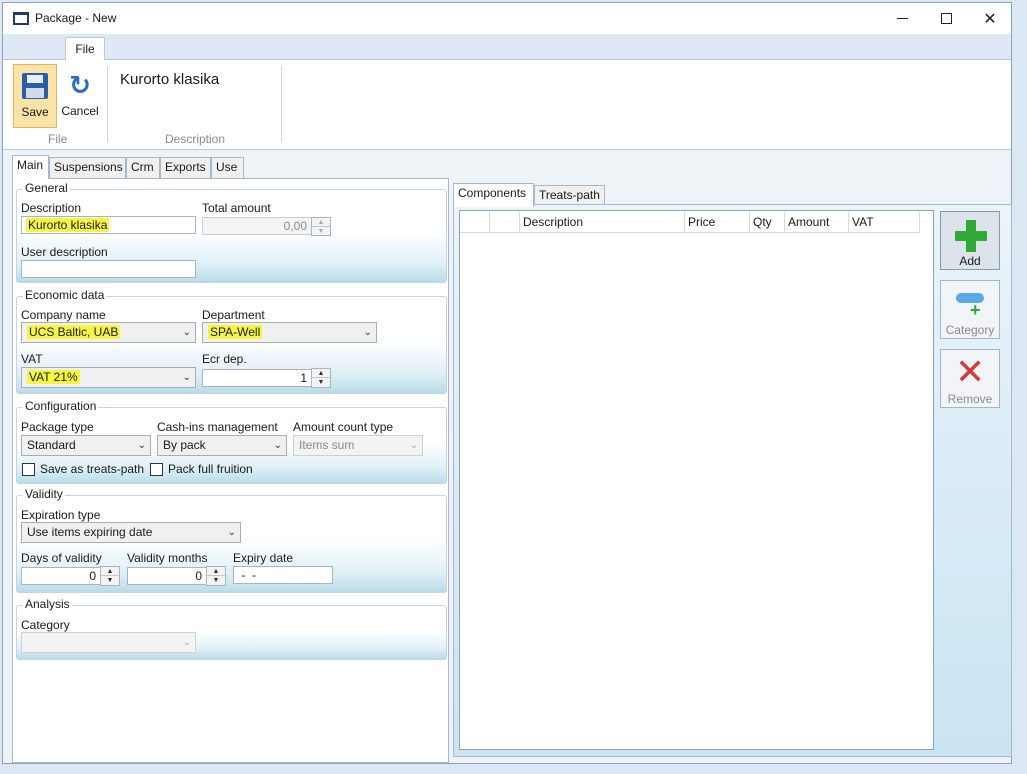 Image resolution: width=1027 pixels, height=774 pixels. I want to click on minimize-button, so click(902, 18).